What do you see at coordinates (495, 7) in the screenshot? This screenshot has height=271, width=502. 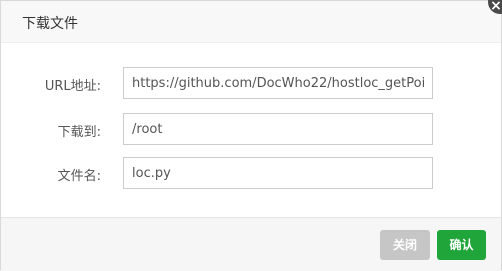 I see `close-dialog-icon: ×` at bounding box center [495, 7].